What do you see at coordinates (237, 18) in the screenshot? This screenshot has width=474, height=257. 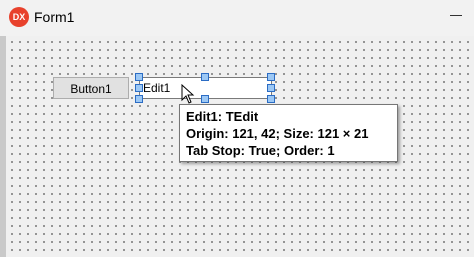 I see `title-bar: DX Form1` at bounding box center [237, 18].